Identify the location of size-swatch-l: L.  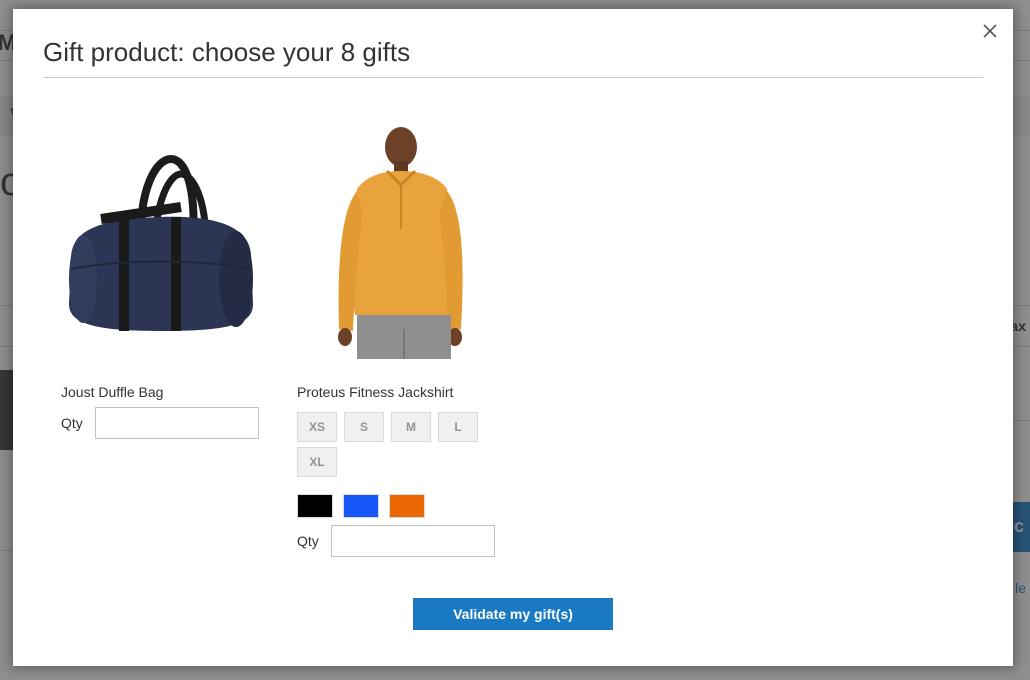
(458, 427).